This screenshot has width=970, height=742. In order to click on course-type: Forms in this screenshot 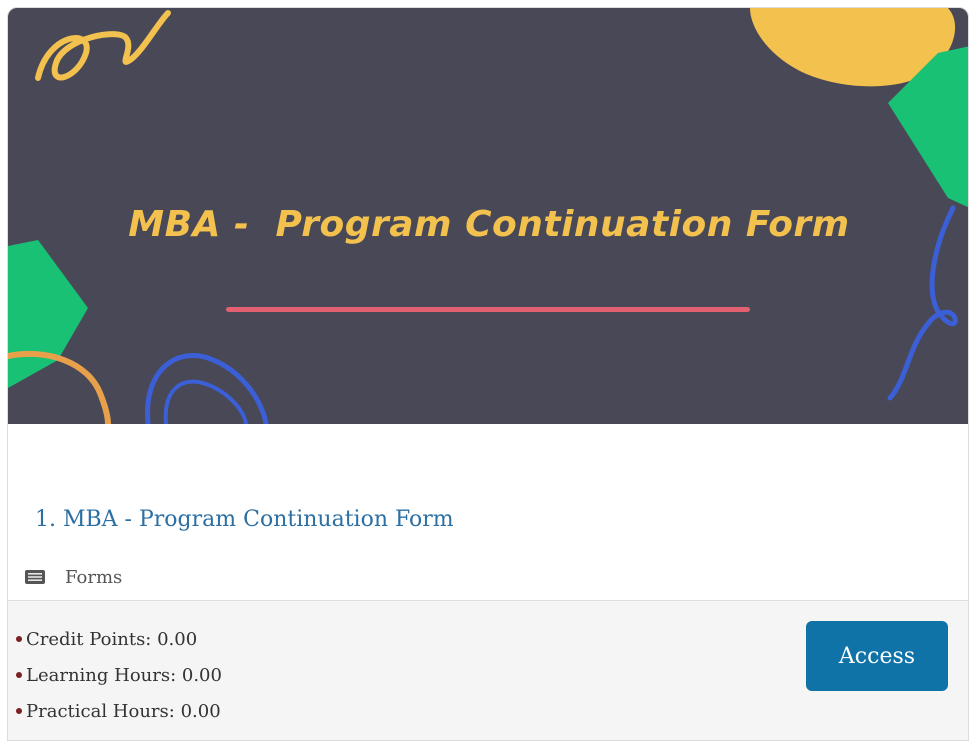, I will do `click(73, 577)`.